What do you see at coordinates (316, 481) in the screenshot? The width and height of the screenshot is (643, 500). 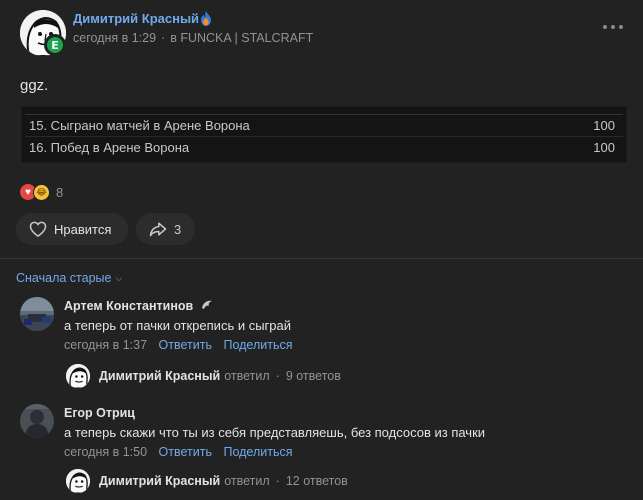 I see `reply-count: 12 ответов` at bounding box center [316, 481].